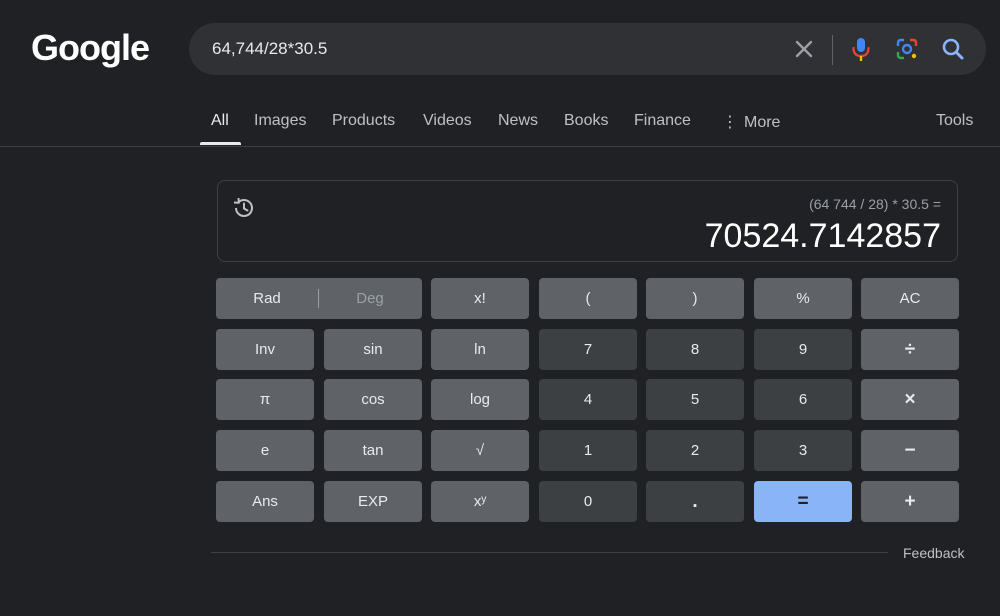  What do you see at coordinates (480, 450) in the screenshot?
I see `square-root-key: √` at bounding box center [480, 450].